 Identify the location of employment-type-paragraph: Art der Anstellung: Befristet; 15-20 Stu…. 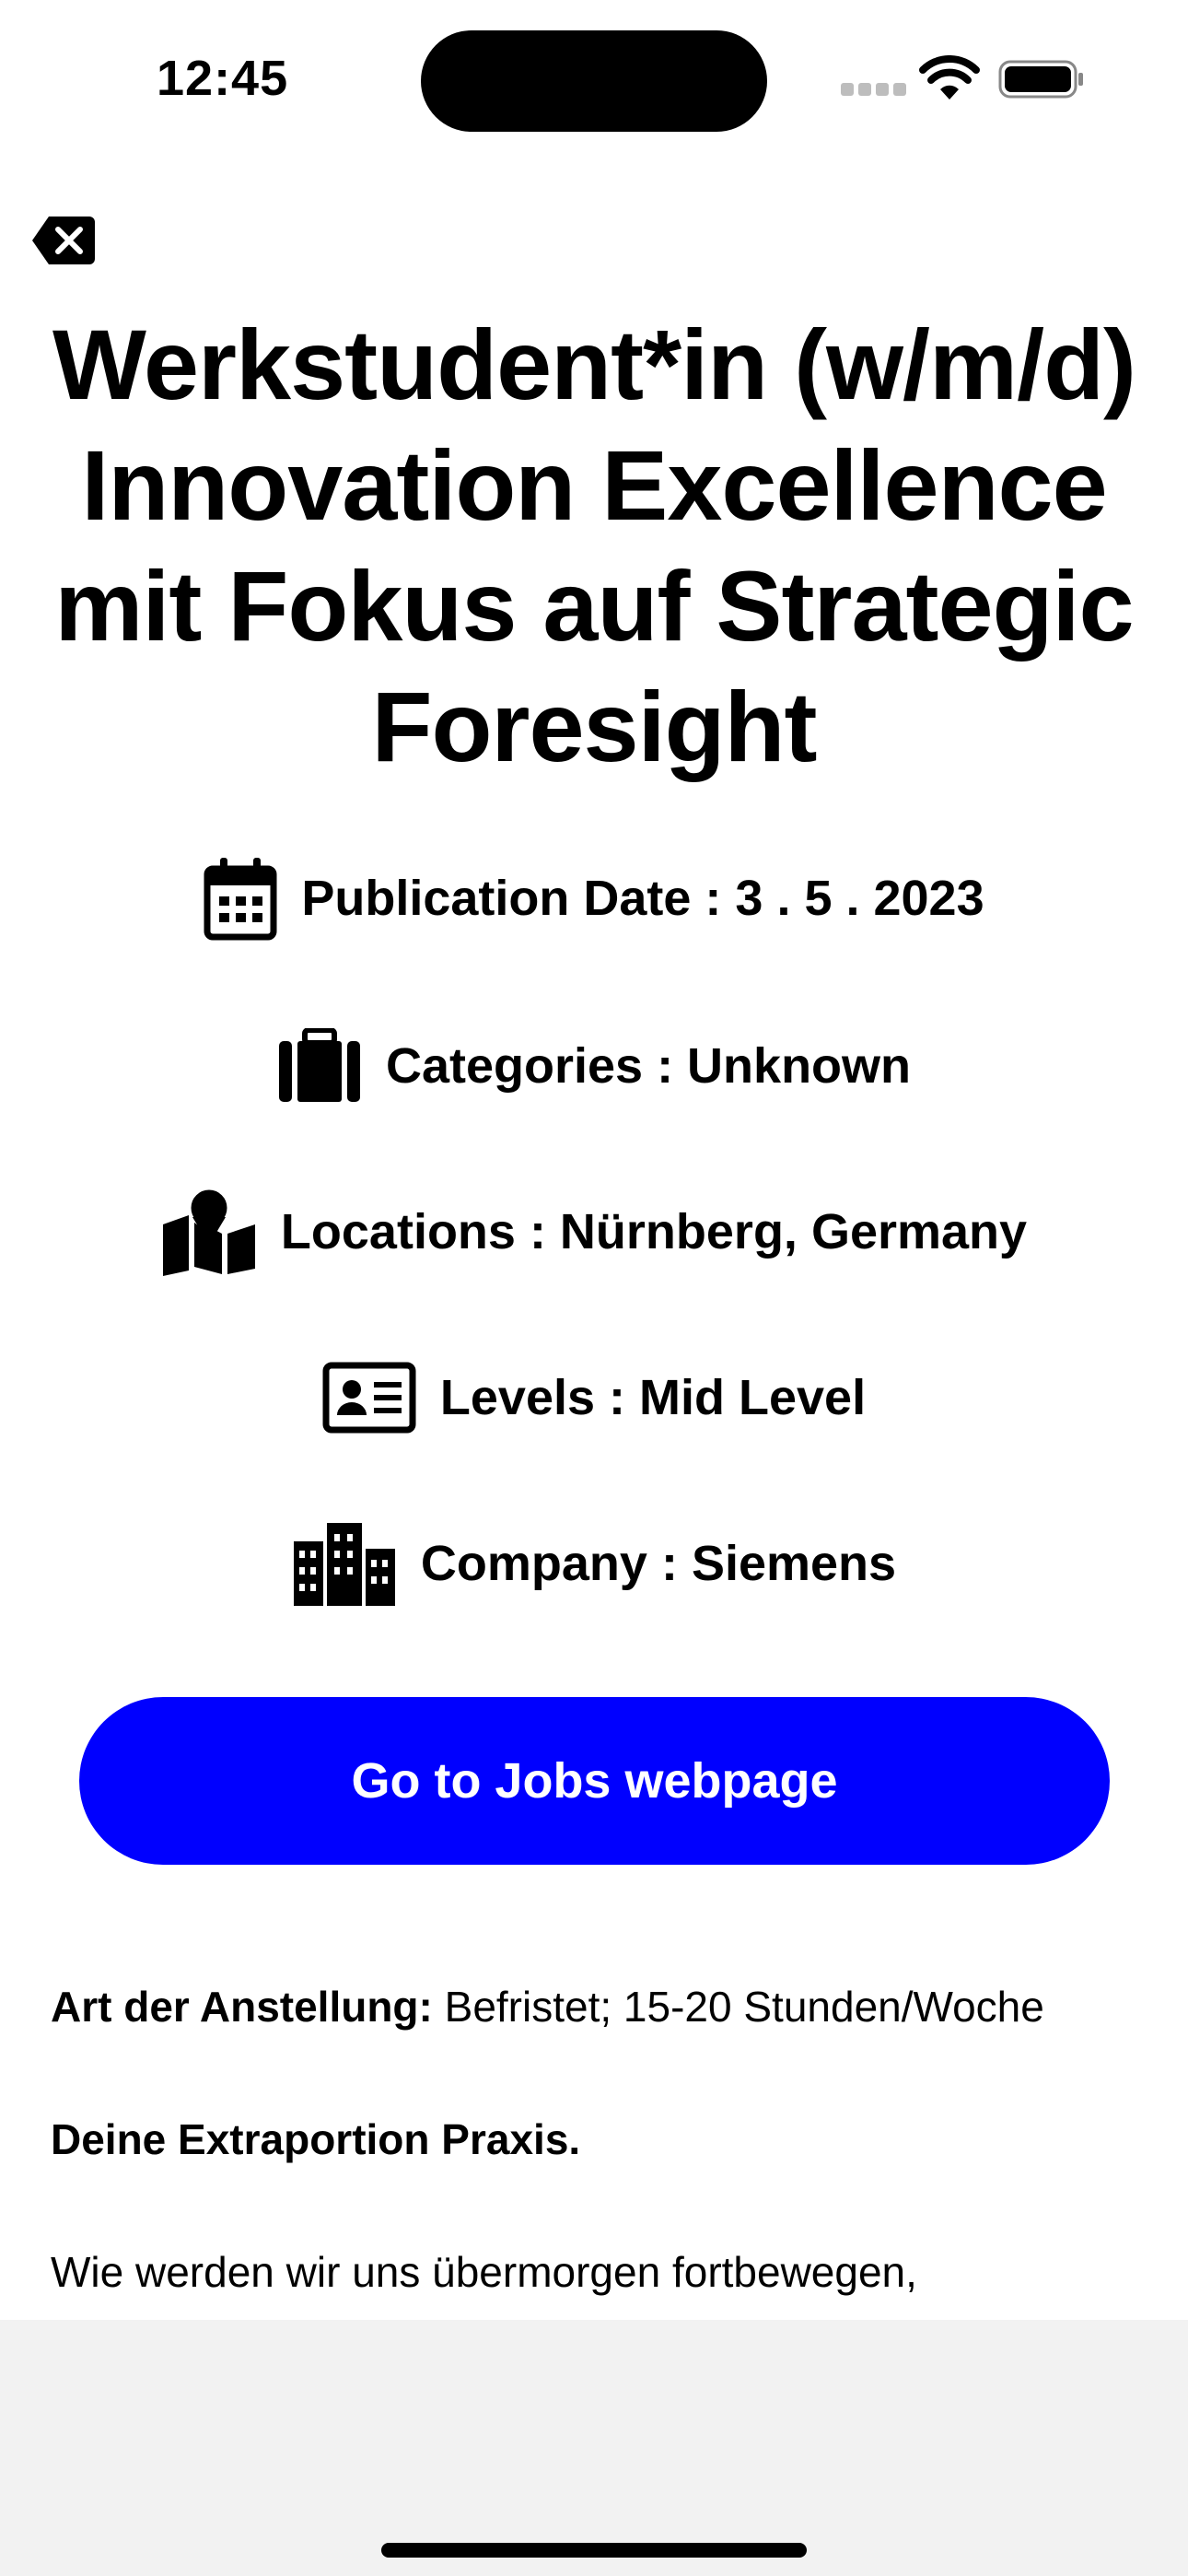
(603, 2007).